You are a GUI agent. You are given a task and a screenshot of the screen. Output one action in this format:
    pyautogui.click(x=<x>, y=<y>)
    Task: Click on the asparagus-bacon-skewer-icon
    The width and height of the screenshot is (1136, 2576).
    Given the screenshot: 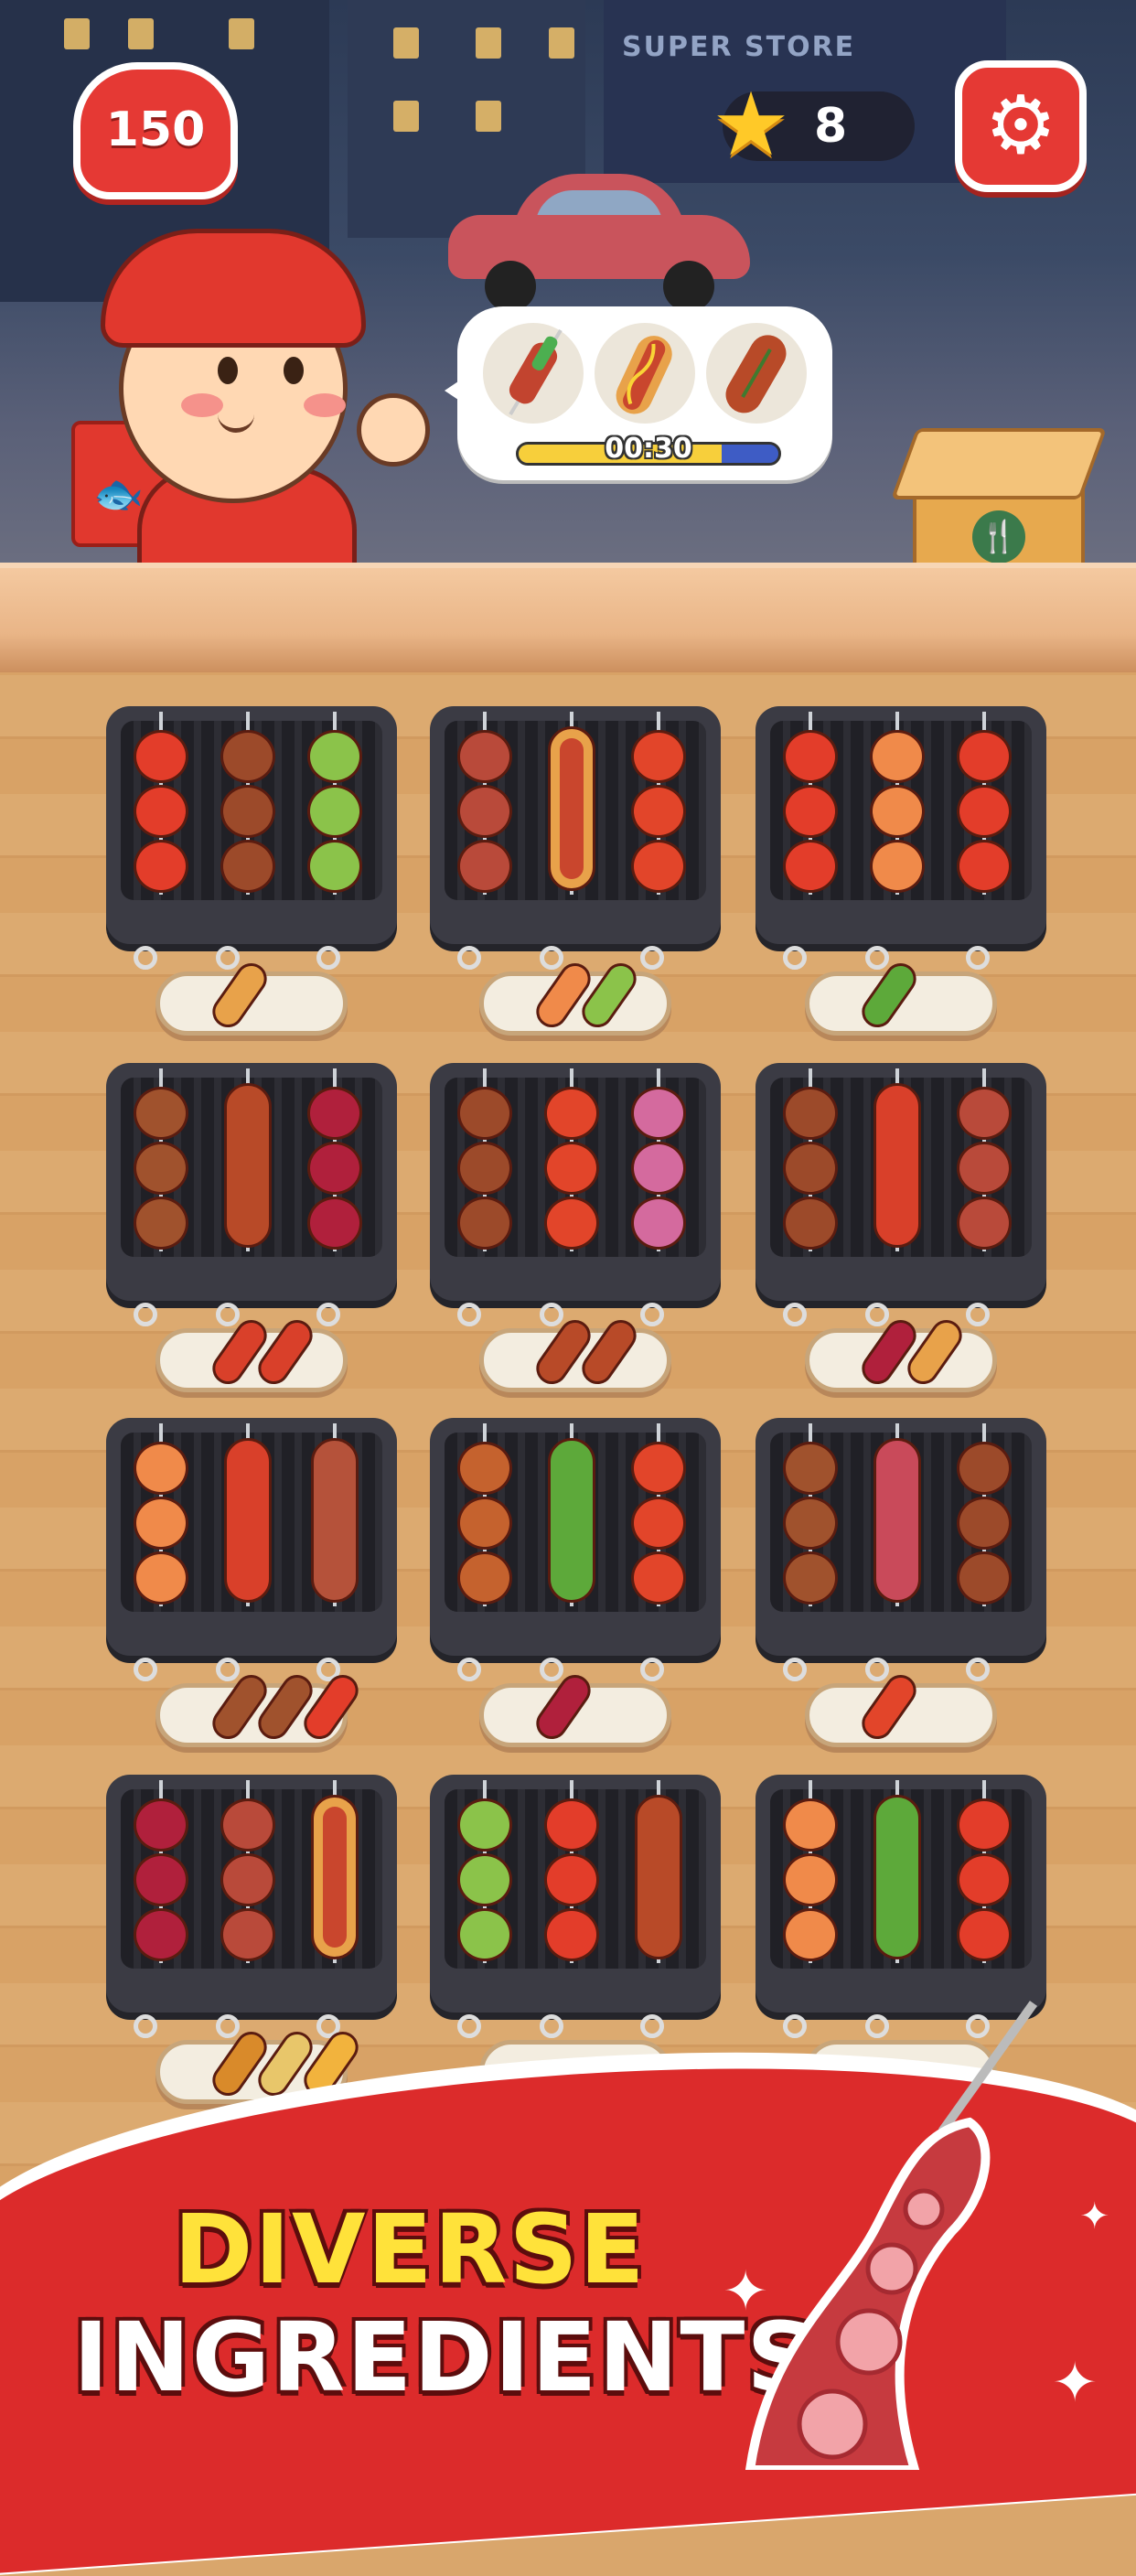 What is the action you would take?
    pyautogui.click(x=536, y=372)
    